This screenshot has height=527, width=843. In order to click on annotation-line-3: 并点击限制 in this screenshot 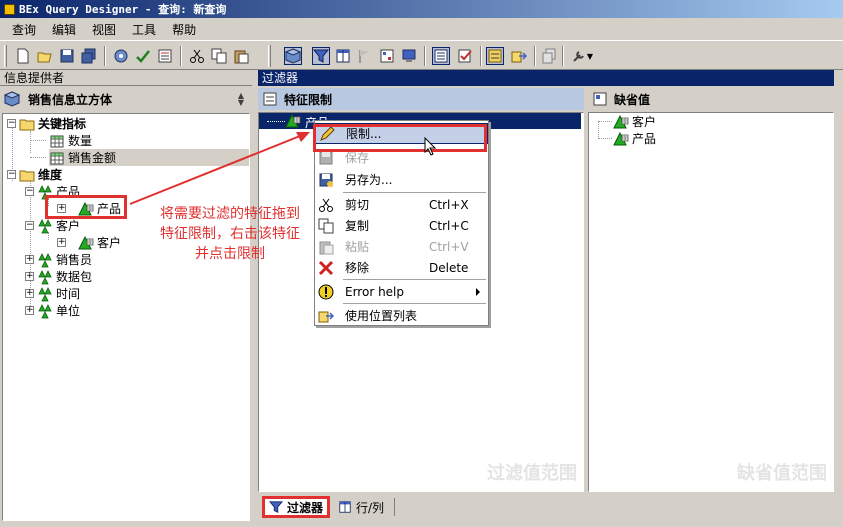, I will do `click(230, 254)`.